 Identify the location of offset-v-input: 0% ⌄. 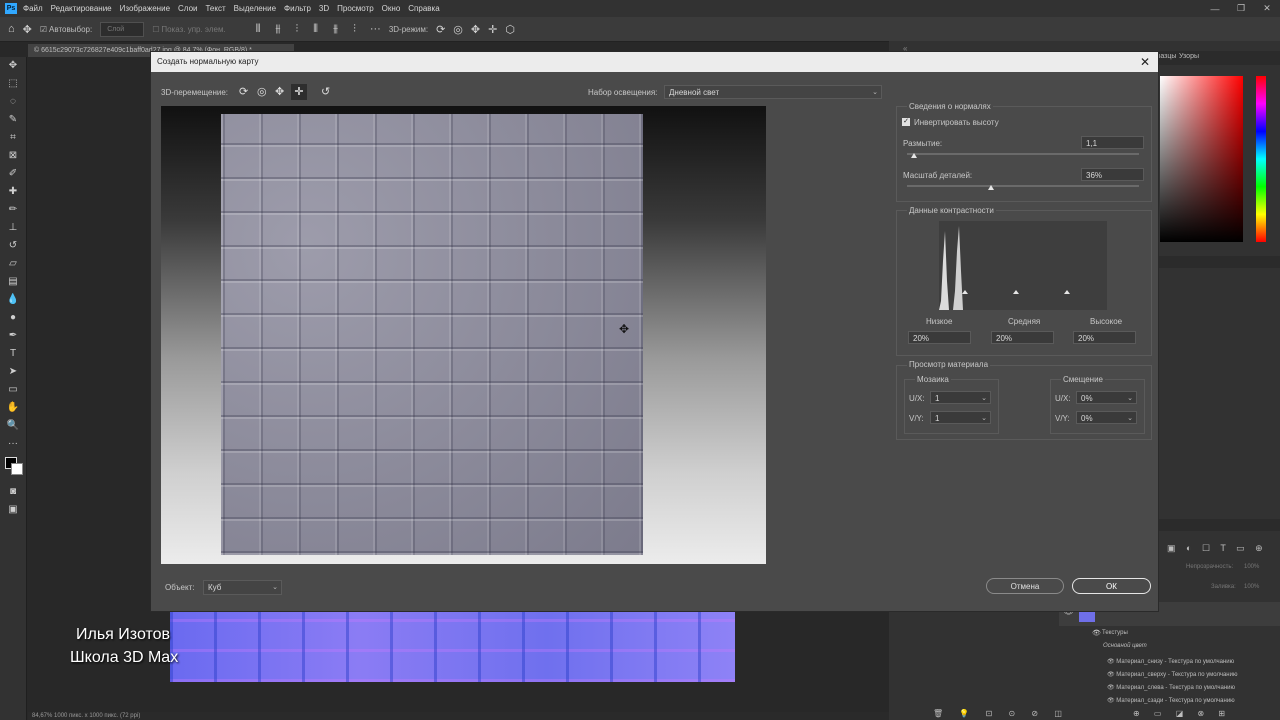
(1106, 417).